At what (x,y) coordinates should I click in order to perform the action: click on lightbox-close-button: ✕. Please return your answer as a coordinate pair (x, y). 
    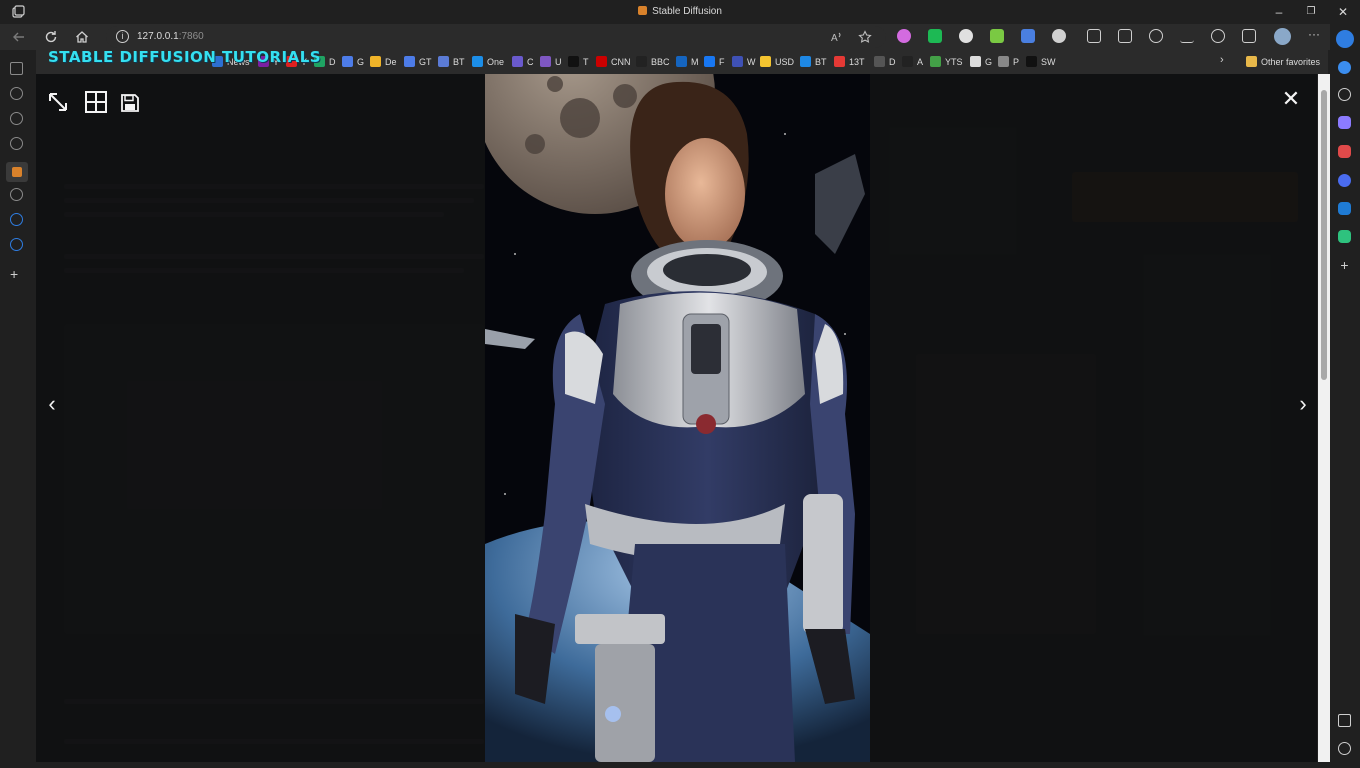
    Looking at the image, I should click on (1291, 99).